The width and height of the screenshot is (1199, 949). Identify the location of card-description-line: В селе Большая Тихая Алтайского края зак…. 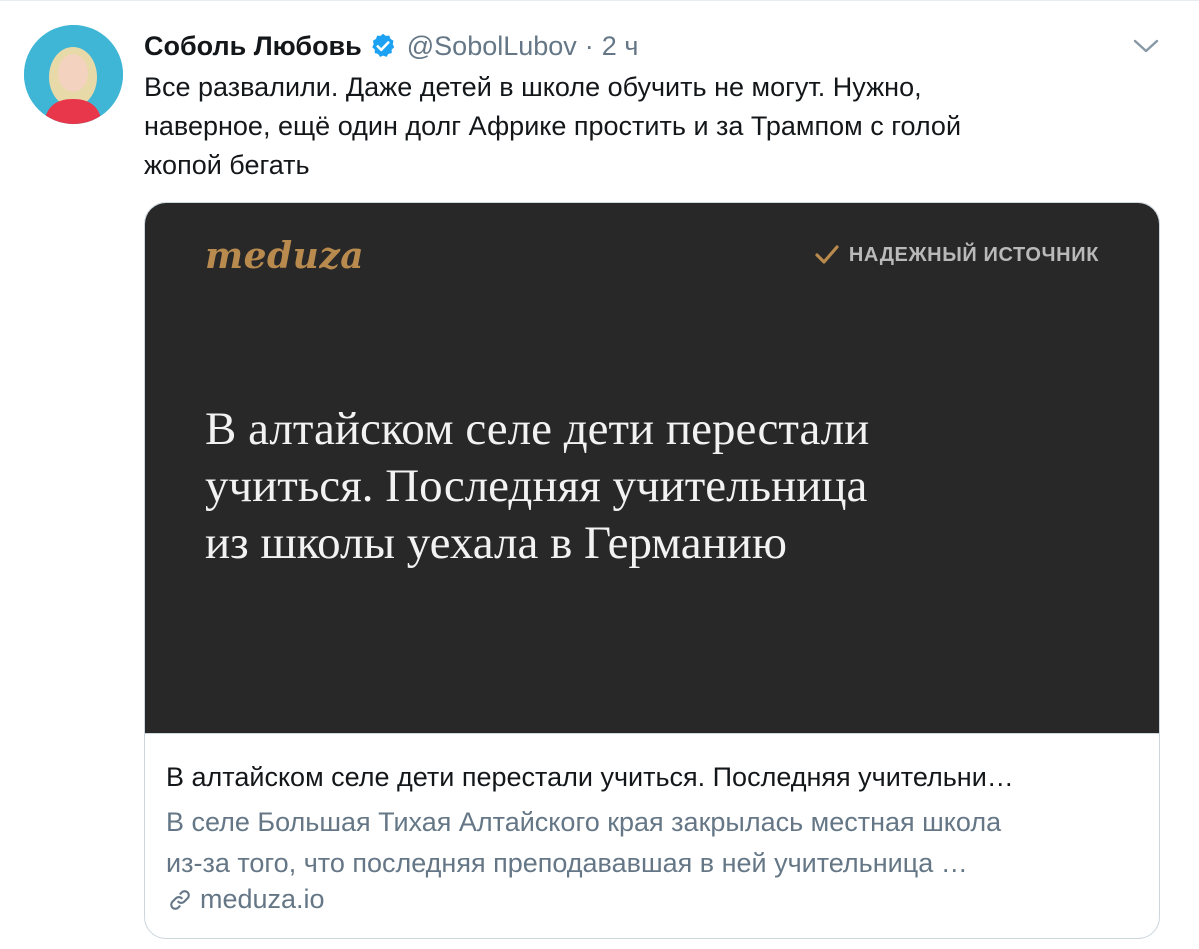
(584, 822).